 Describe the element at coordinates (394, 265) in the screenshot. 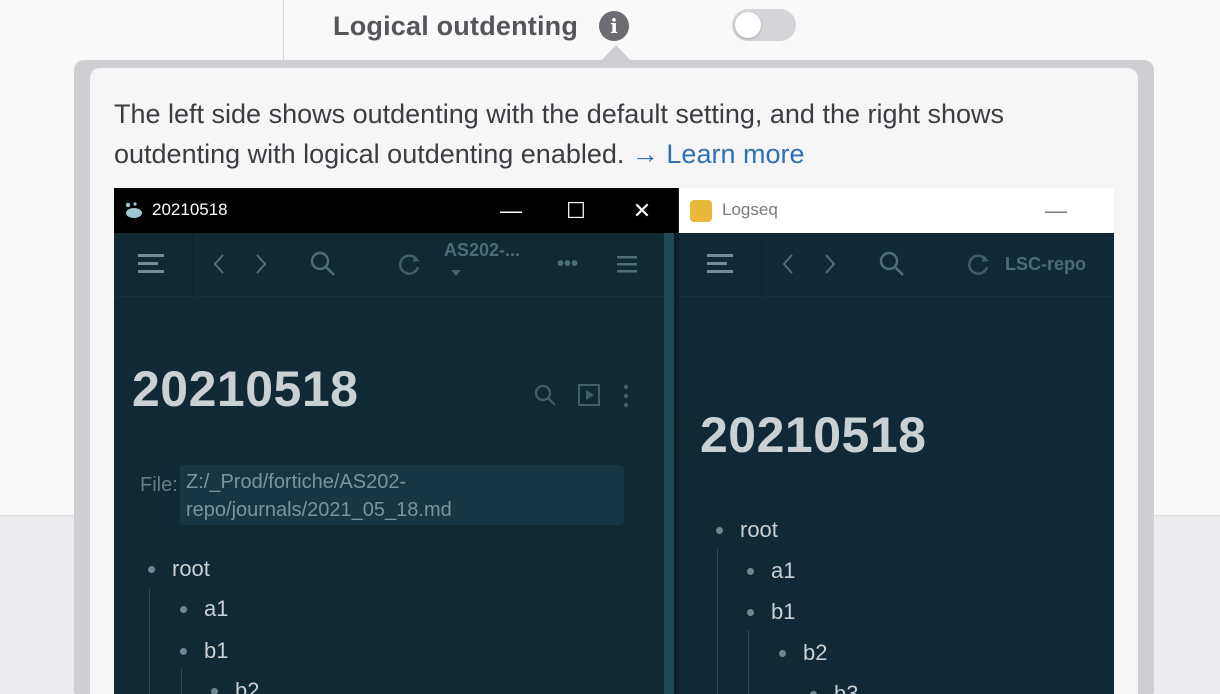

I see `left-toolbar: AS202-... •••` at that location.